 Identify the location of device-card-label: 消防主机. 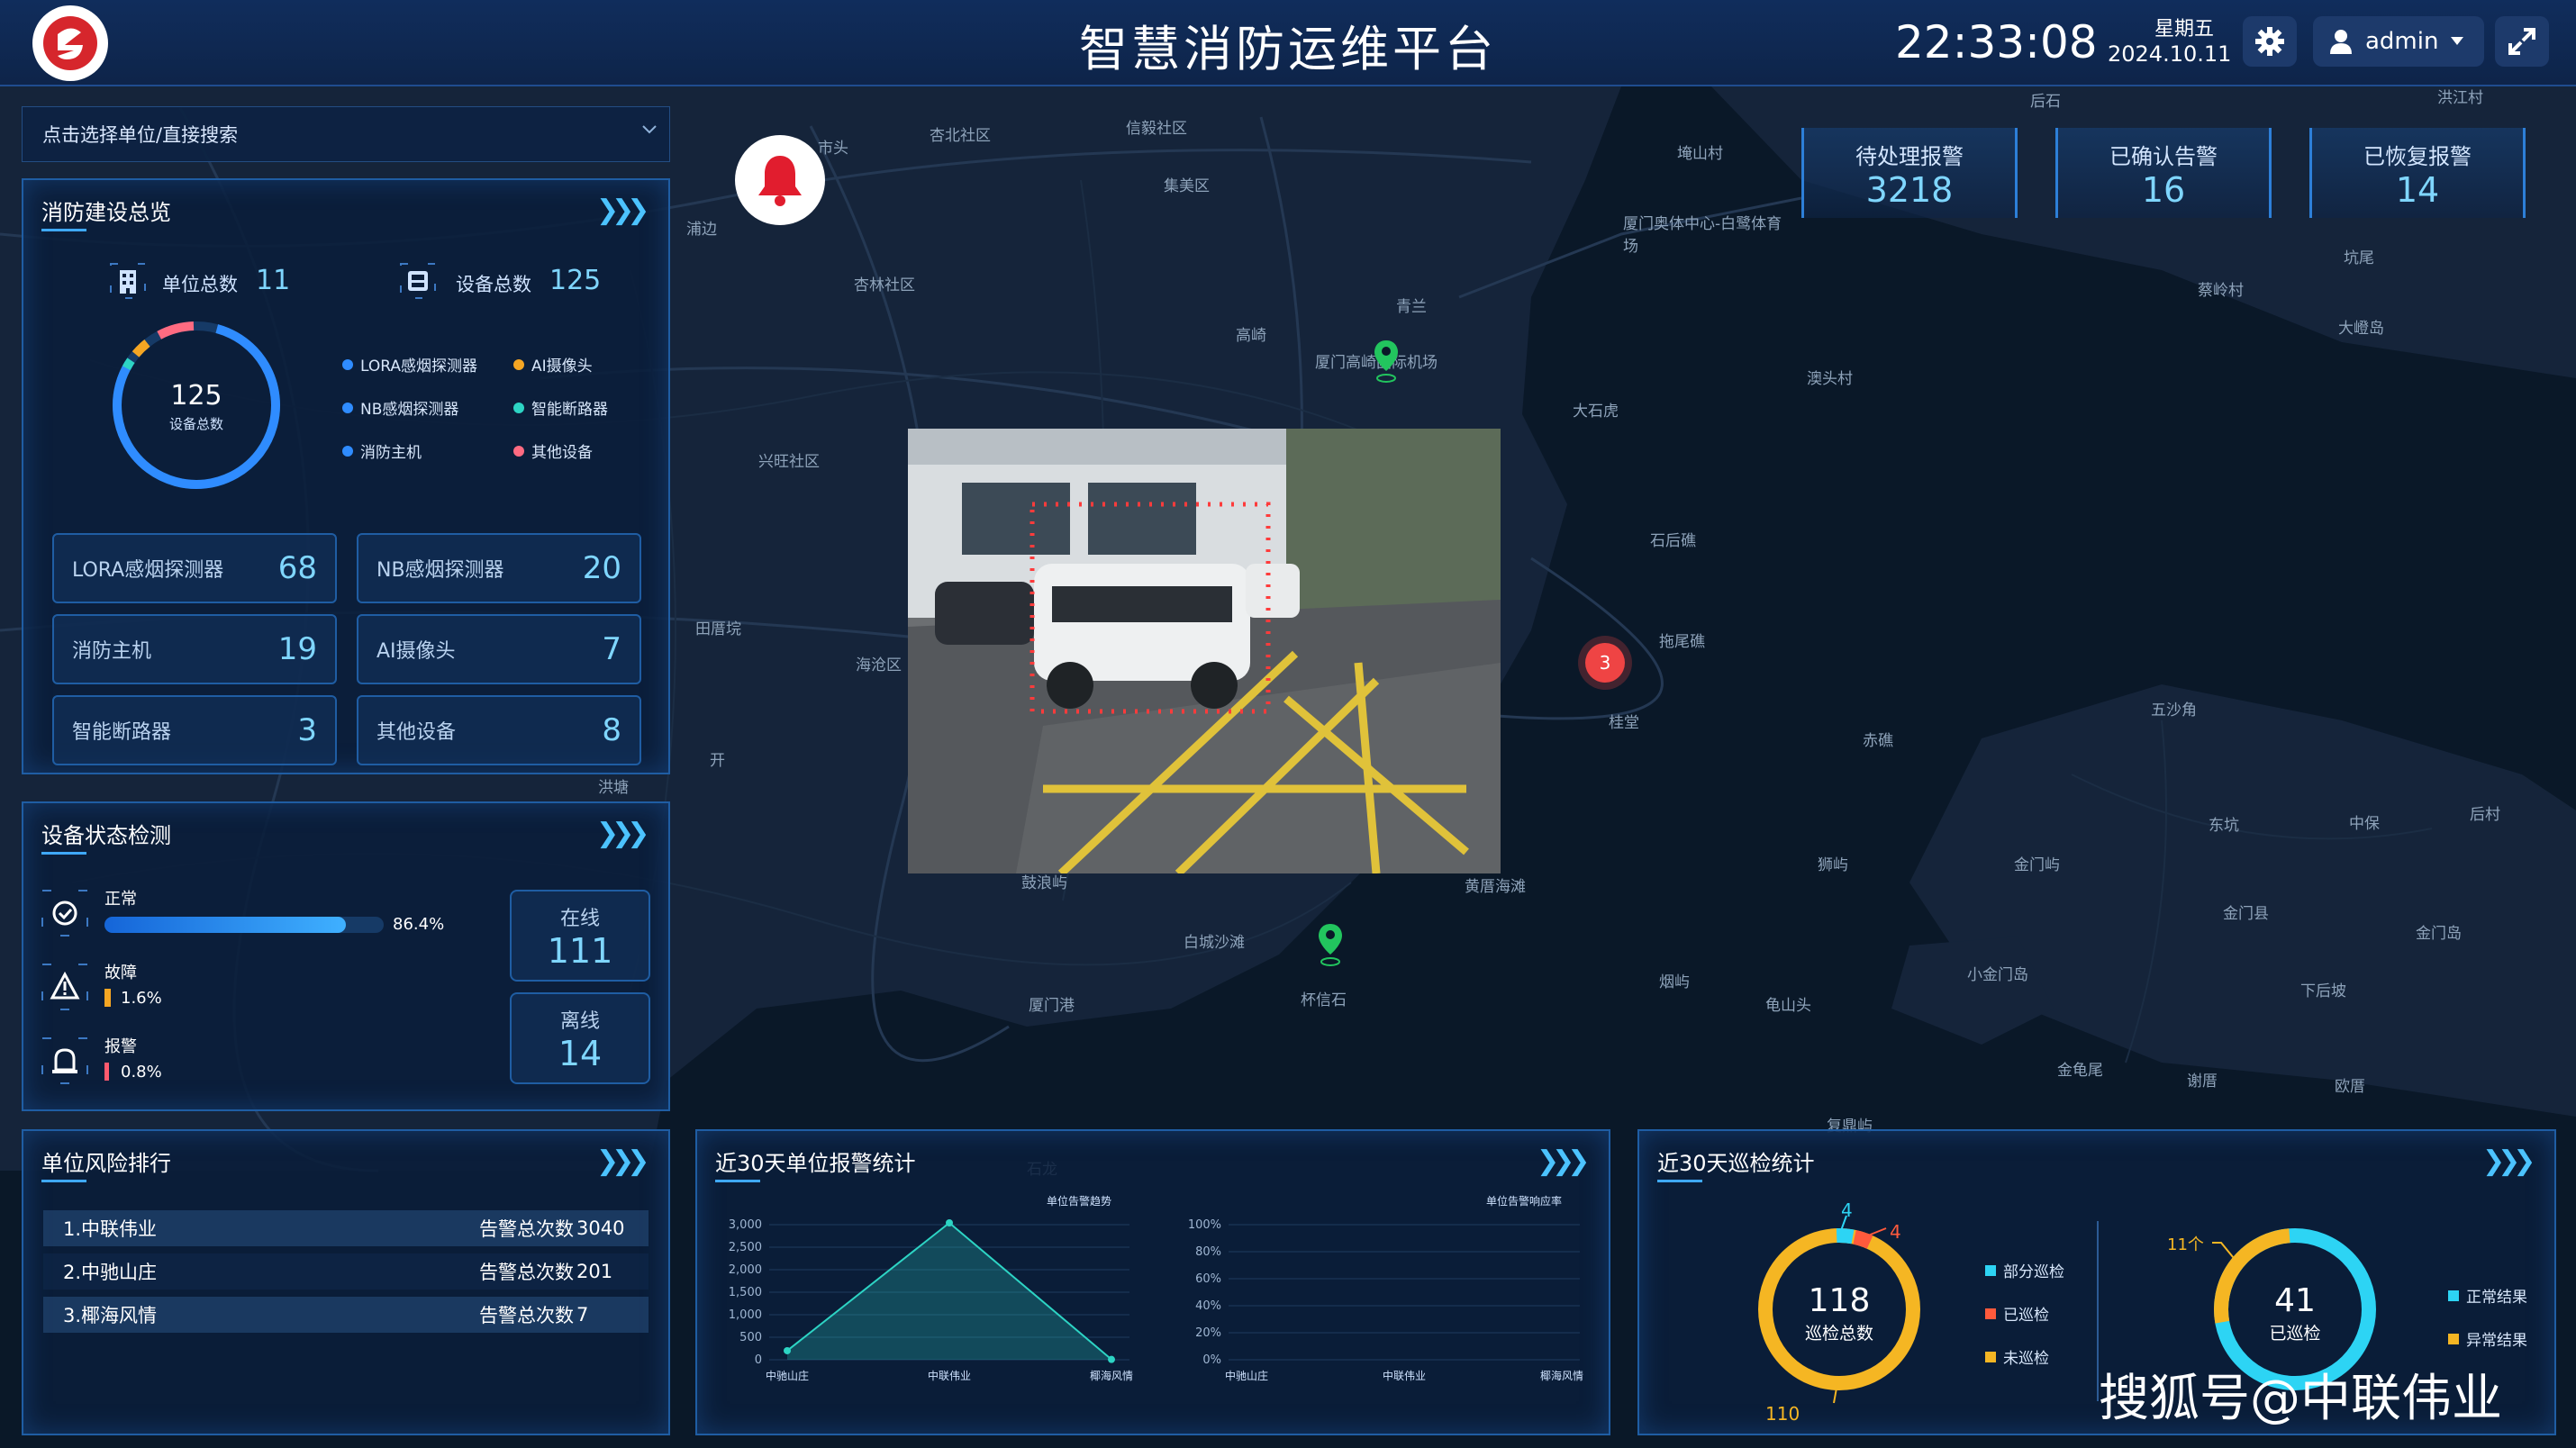
(112, 651).